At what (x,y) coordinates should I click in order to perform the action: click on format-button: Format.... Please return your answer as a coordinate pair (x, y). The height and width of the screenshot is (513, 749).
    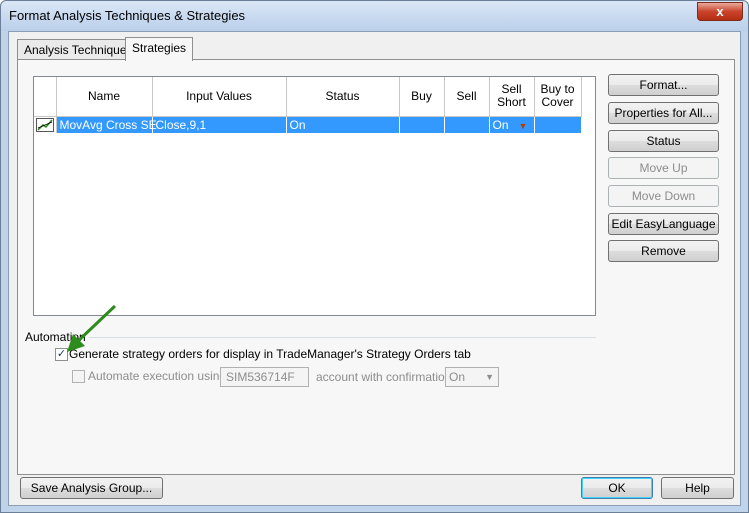
    Looking at the image, I should click on (663, 85).